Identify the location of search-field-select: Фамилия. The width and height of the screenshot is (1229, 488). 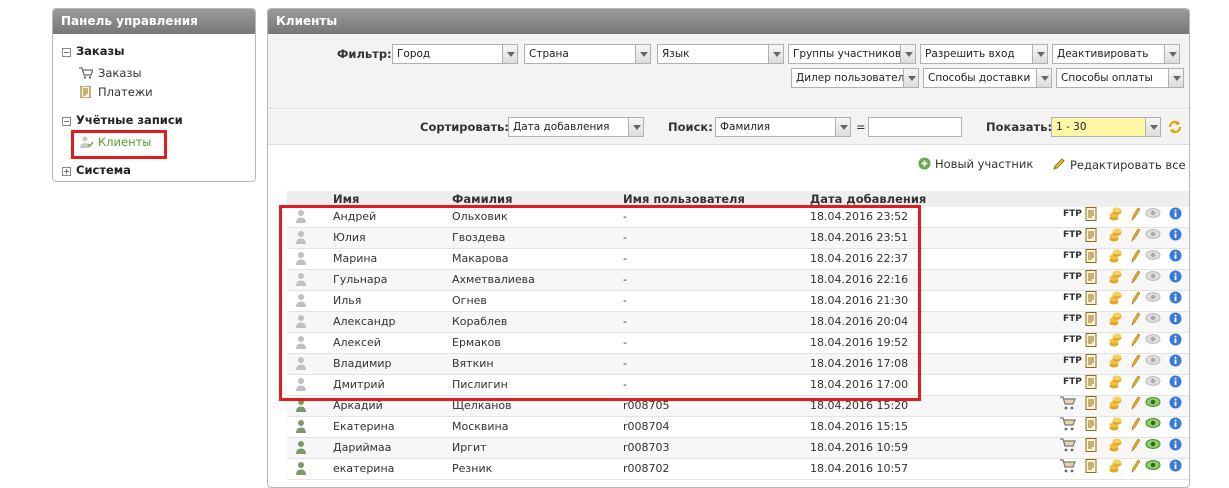
(783, 127).